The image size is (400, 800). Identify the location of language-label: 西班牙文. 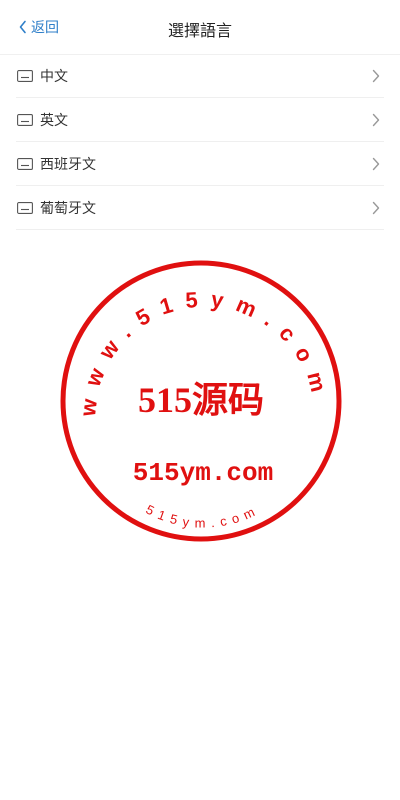
(68, 164).